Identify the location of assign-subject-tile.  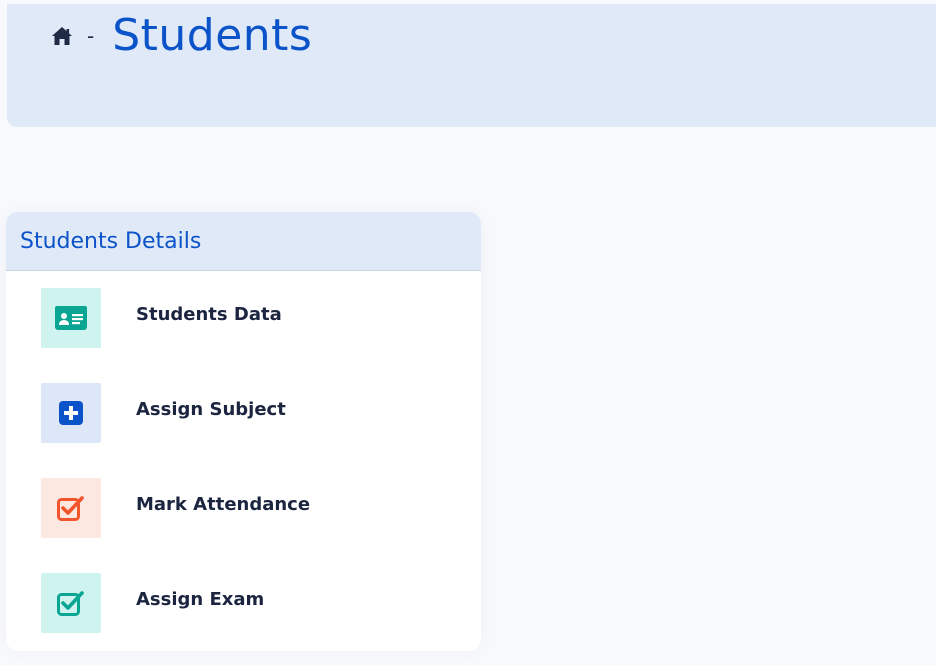
(71, 413).